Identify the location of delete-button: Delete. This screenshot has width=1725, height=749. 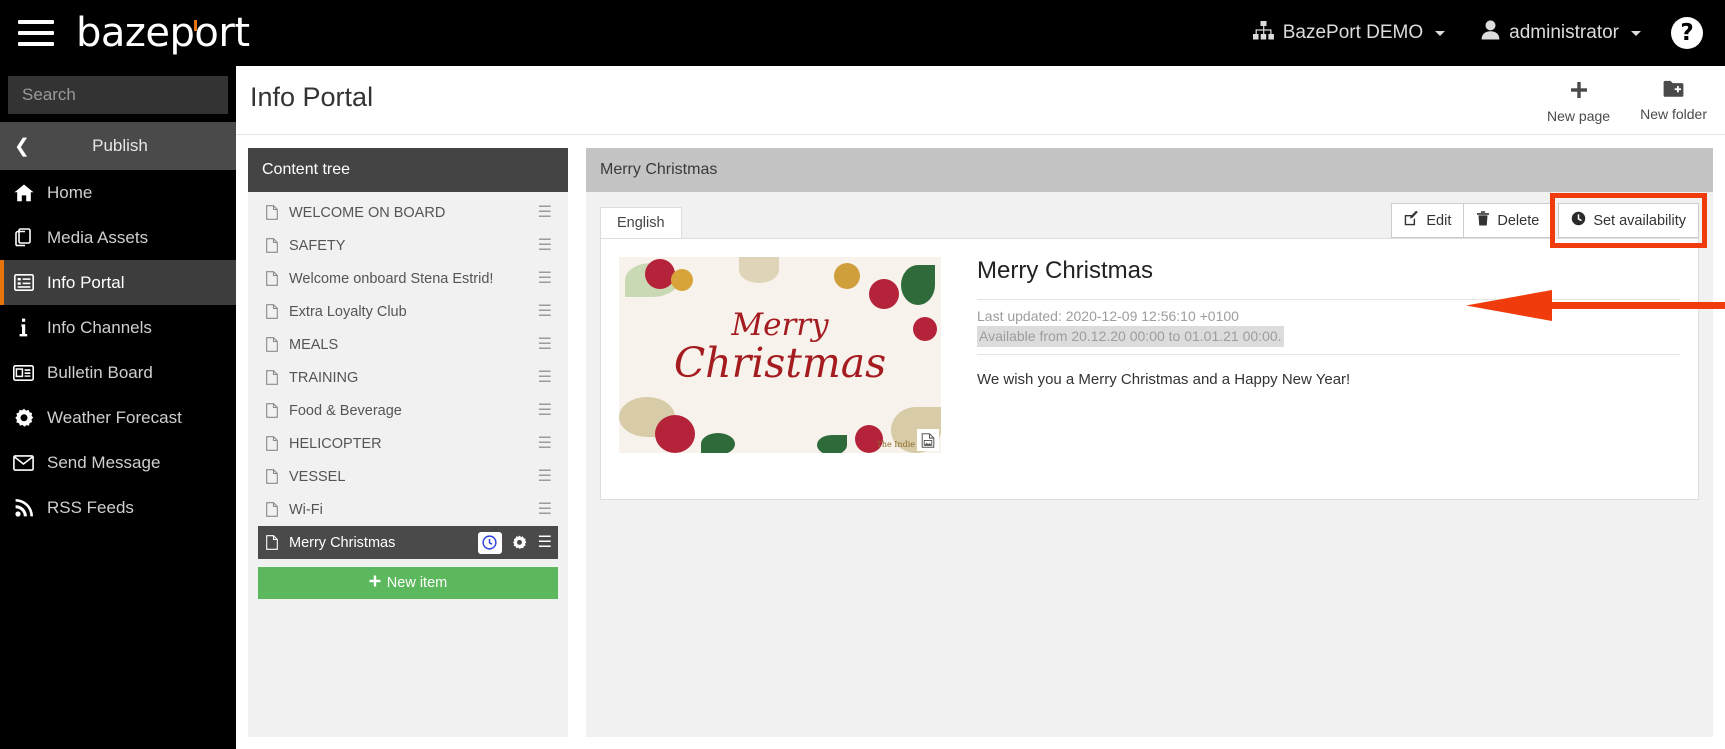
(1508, 220).